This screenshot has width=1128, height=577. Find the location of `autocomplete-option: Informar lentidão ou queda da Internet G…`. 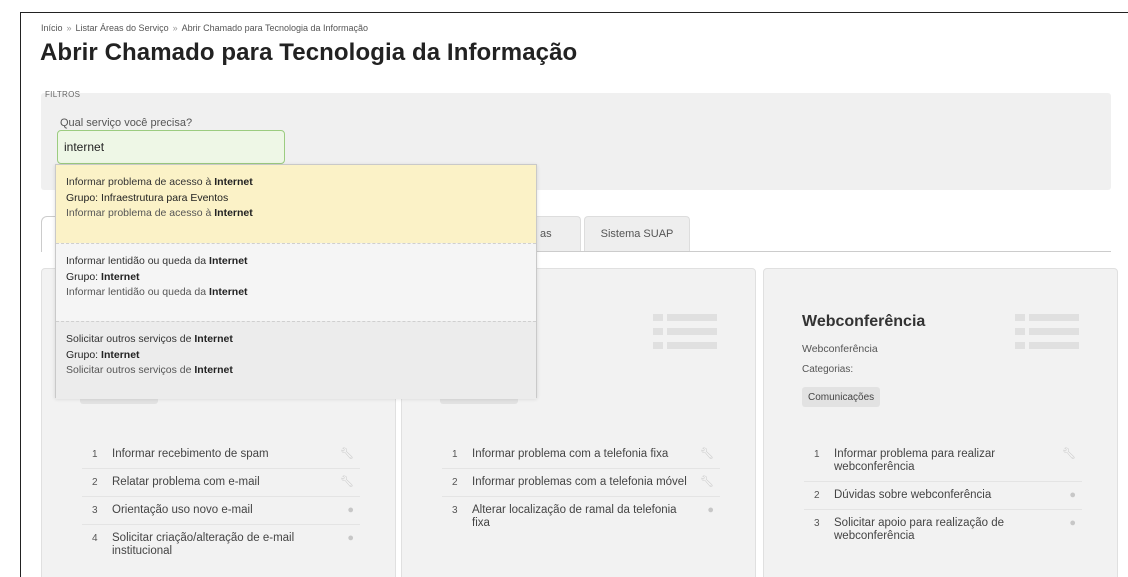

autocomplete-option: Informar lentidão ou queda da Internet G… is located at coordinates (296, 282).